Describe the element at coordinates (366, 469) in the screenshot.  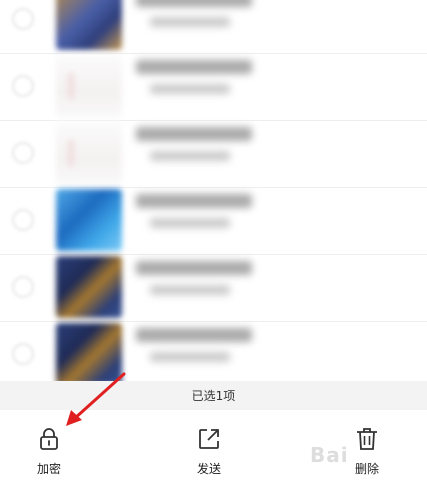
I see `delete-label: 删除` at that location.